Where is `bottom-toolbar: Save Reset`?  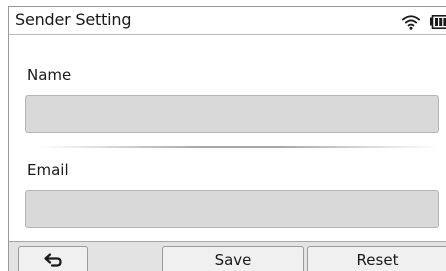
bottom-toolbar: Save Reset is located at coordinates (227, 256).